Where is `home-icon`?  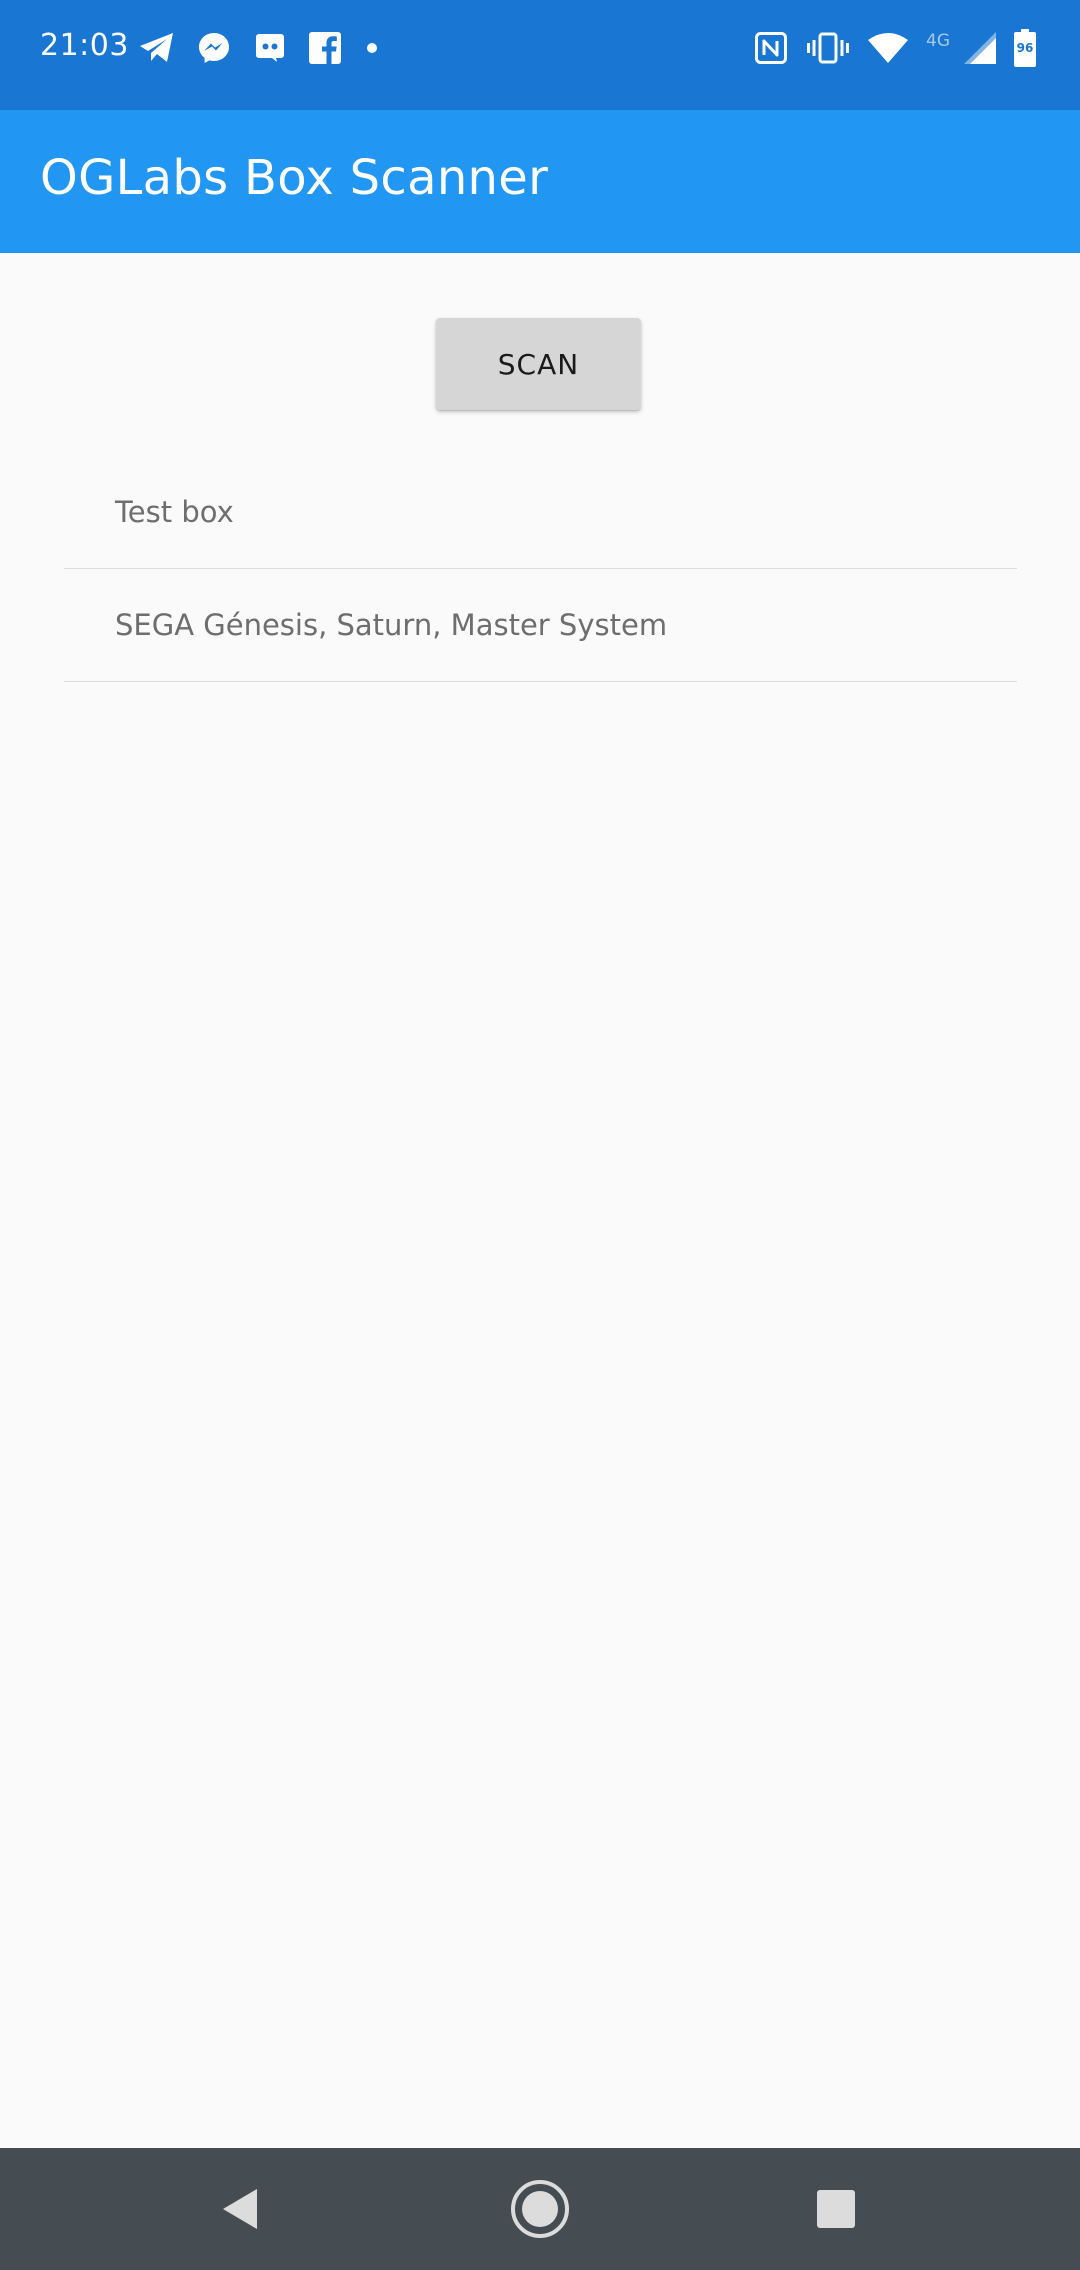 home-icon is located at coordinates (540, 2209).